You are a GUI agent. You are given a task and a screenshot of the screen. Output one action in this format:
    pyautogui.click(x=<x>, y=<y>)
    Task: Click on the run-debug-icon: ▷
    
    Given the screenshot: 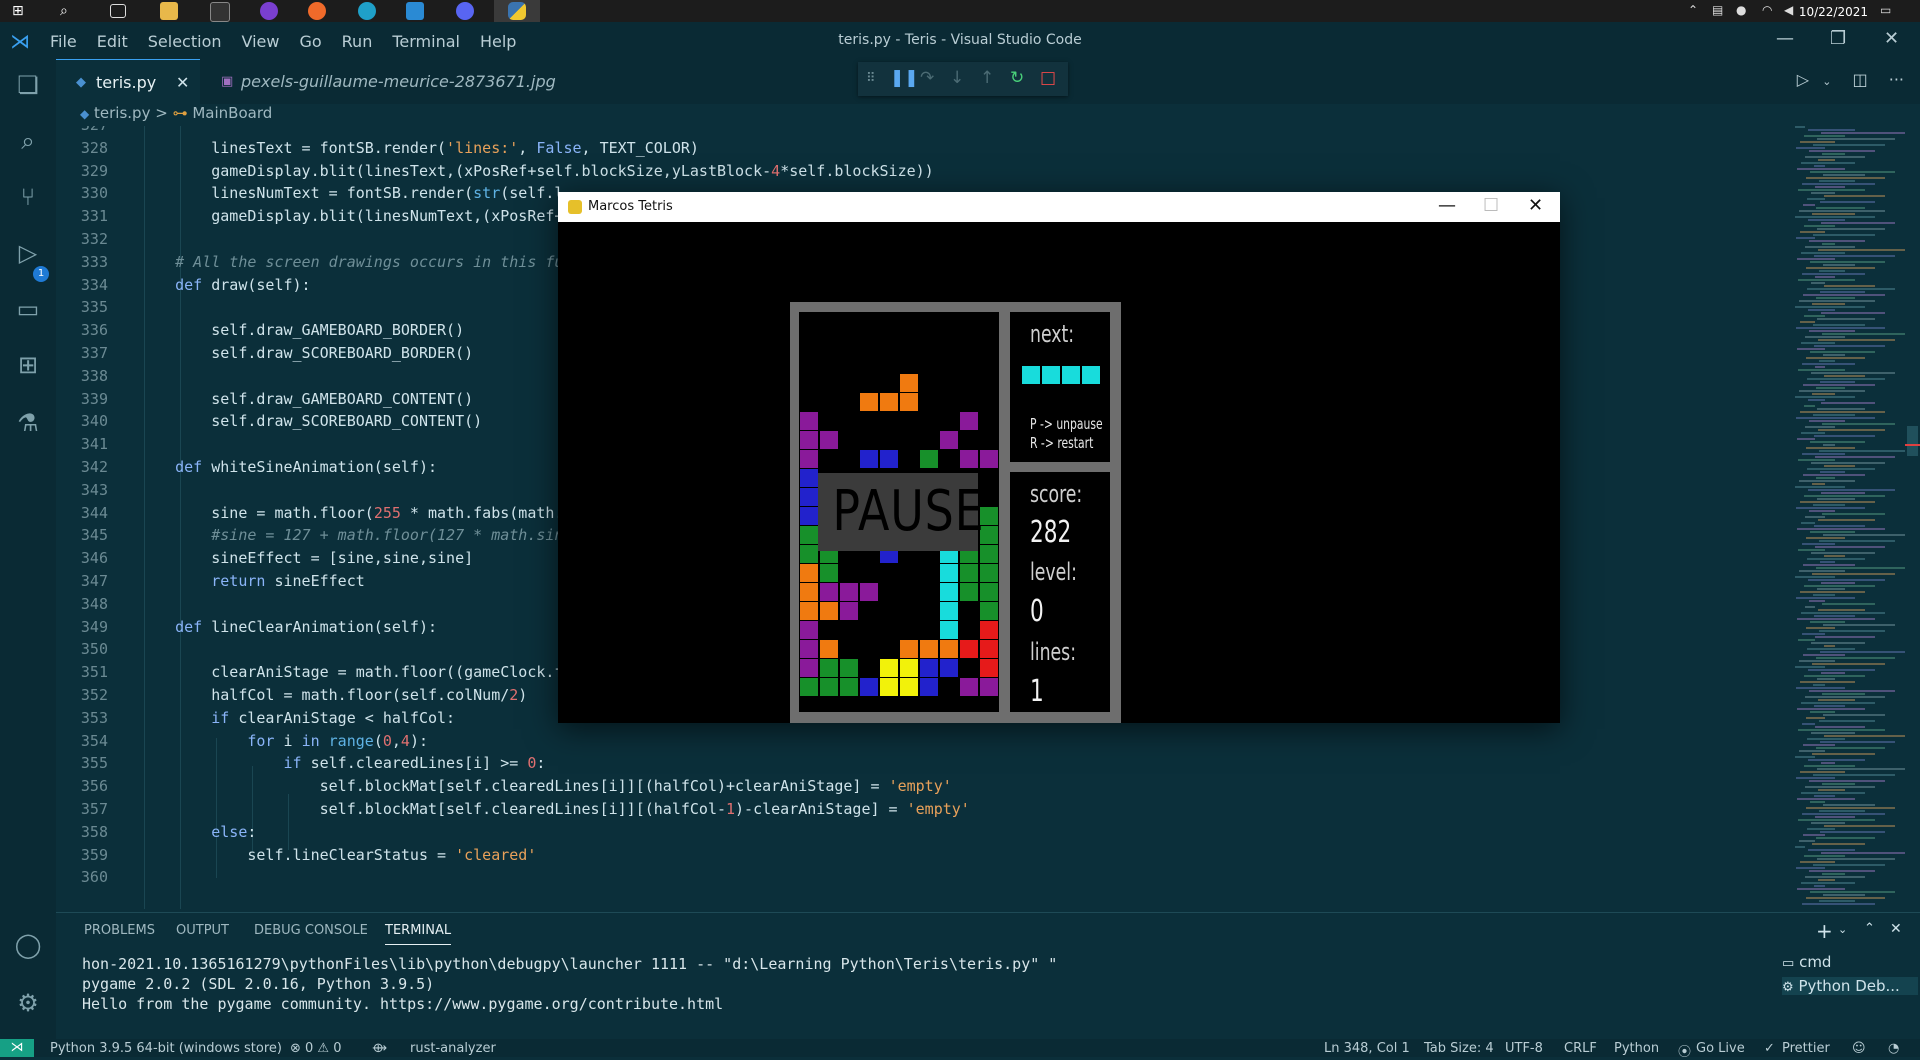 What is the action you would take?
    pyautogui.click(x=28, y=253)
    